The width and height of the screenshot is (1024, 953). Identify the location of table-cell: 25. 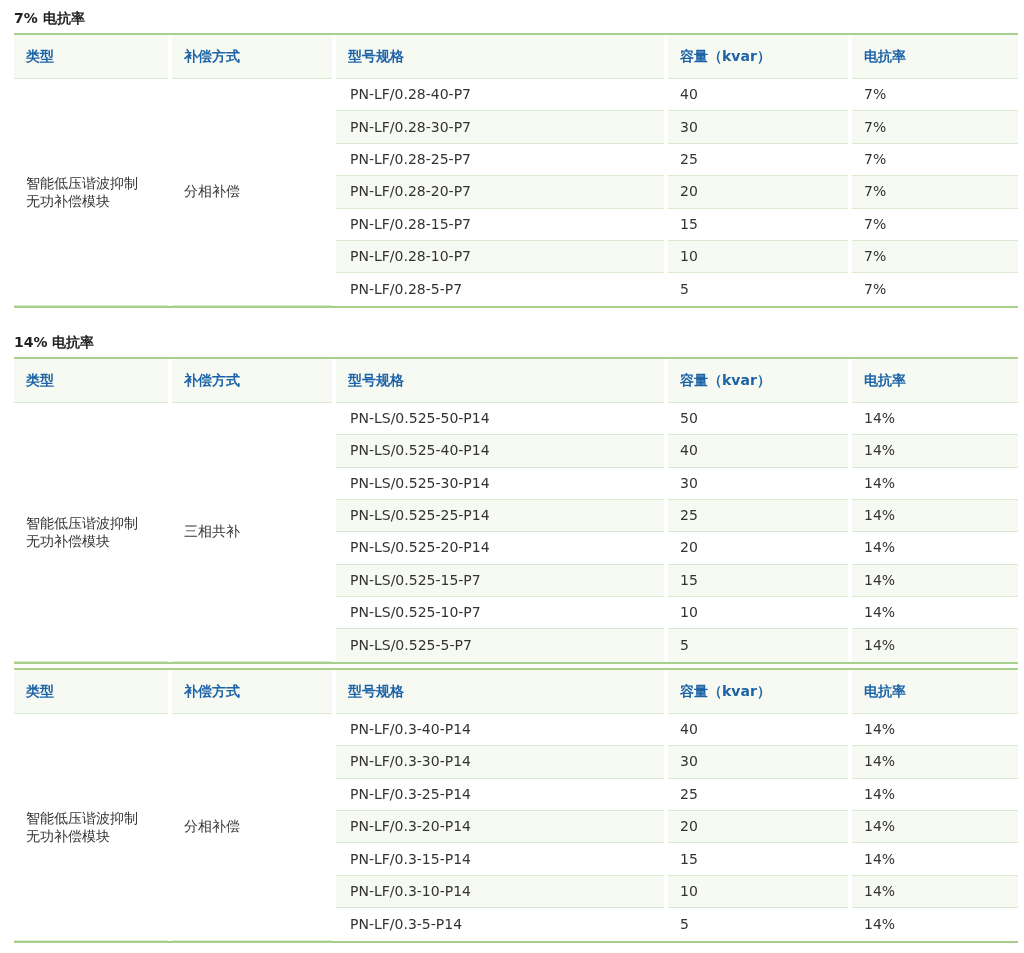
(758, 516).